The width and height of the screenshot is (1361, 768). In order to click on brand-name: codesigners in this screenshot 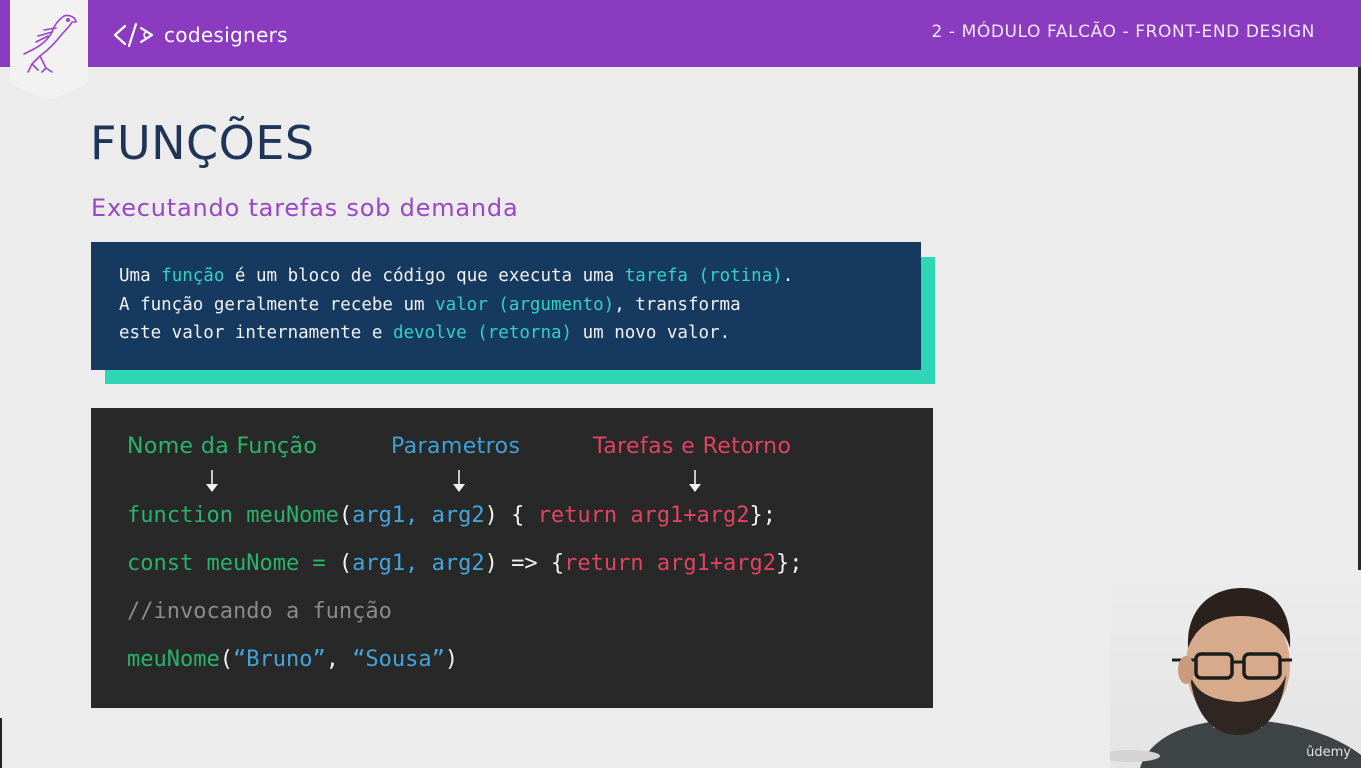, I will do `click(226, 35)`.